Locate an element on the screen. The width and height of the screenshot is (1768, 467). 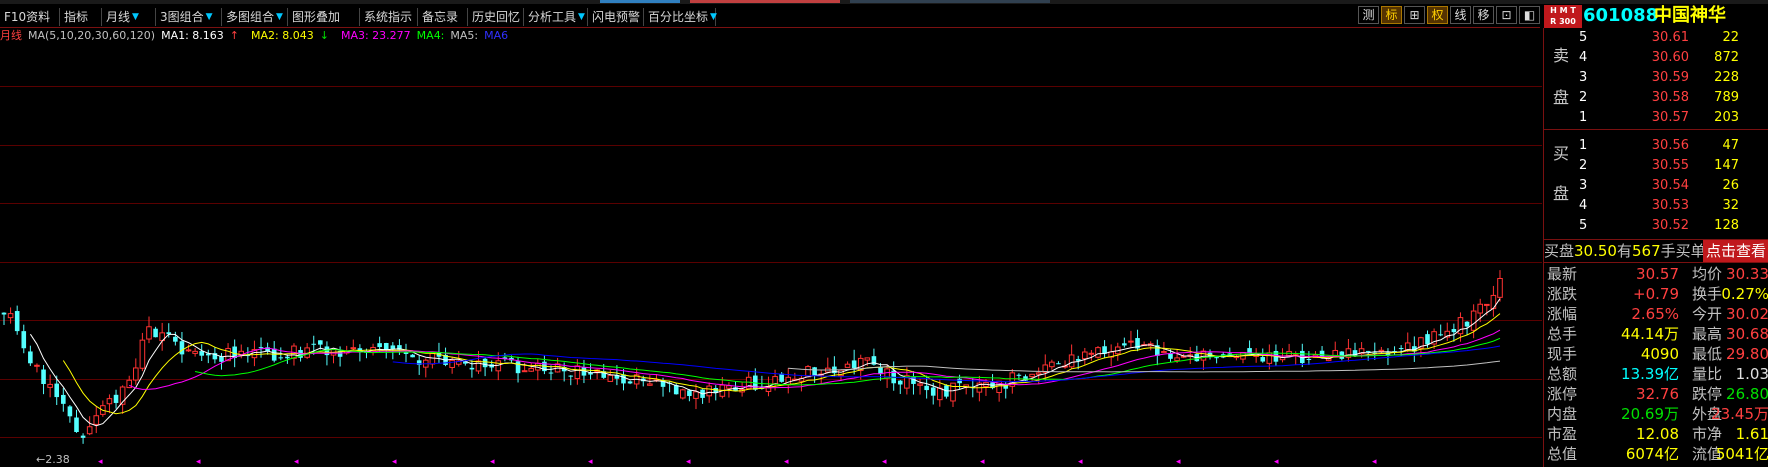
rights-icon: 权 is located at coordinates (1437, 15).